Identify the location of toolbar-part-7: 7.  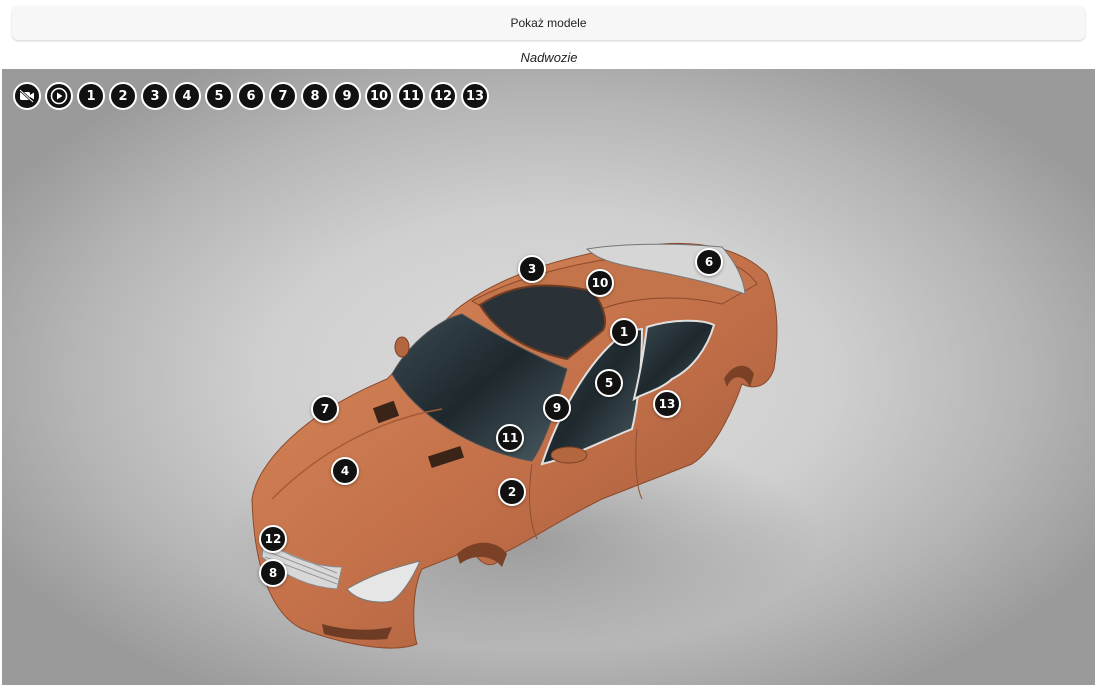
(283, 96).